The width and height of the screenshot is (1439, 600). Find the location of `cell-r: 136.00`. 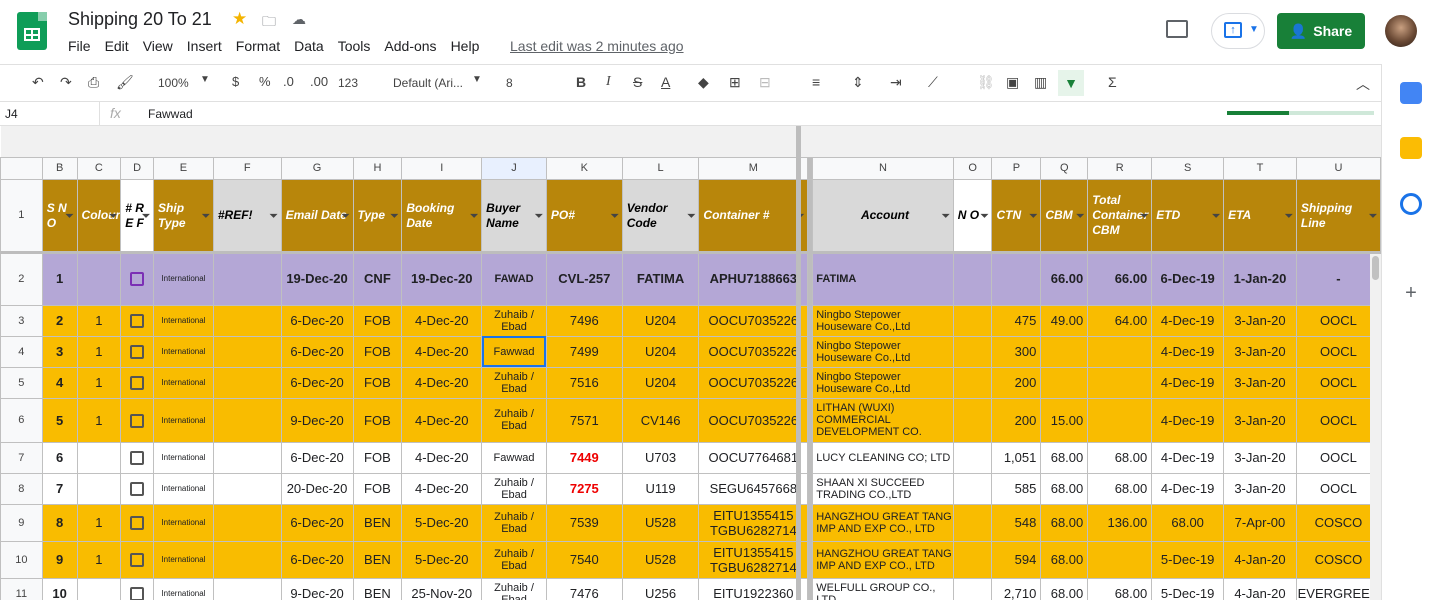

cell-r: 136.00 is located at coordinates (1120, 522).